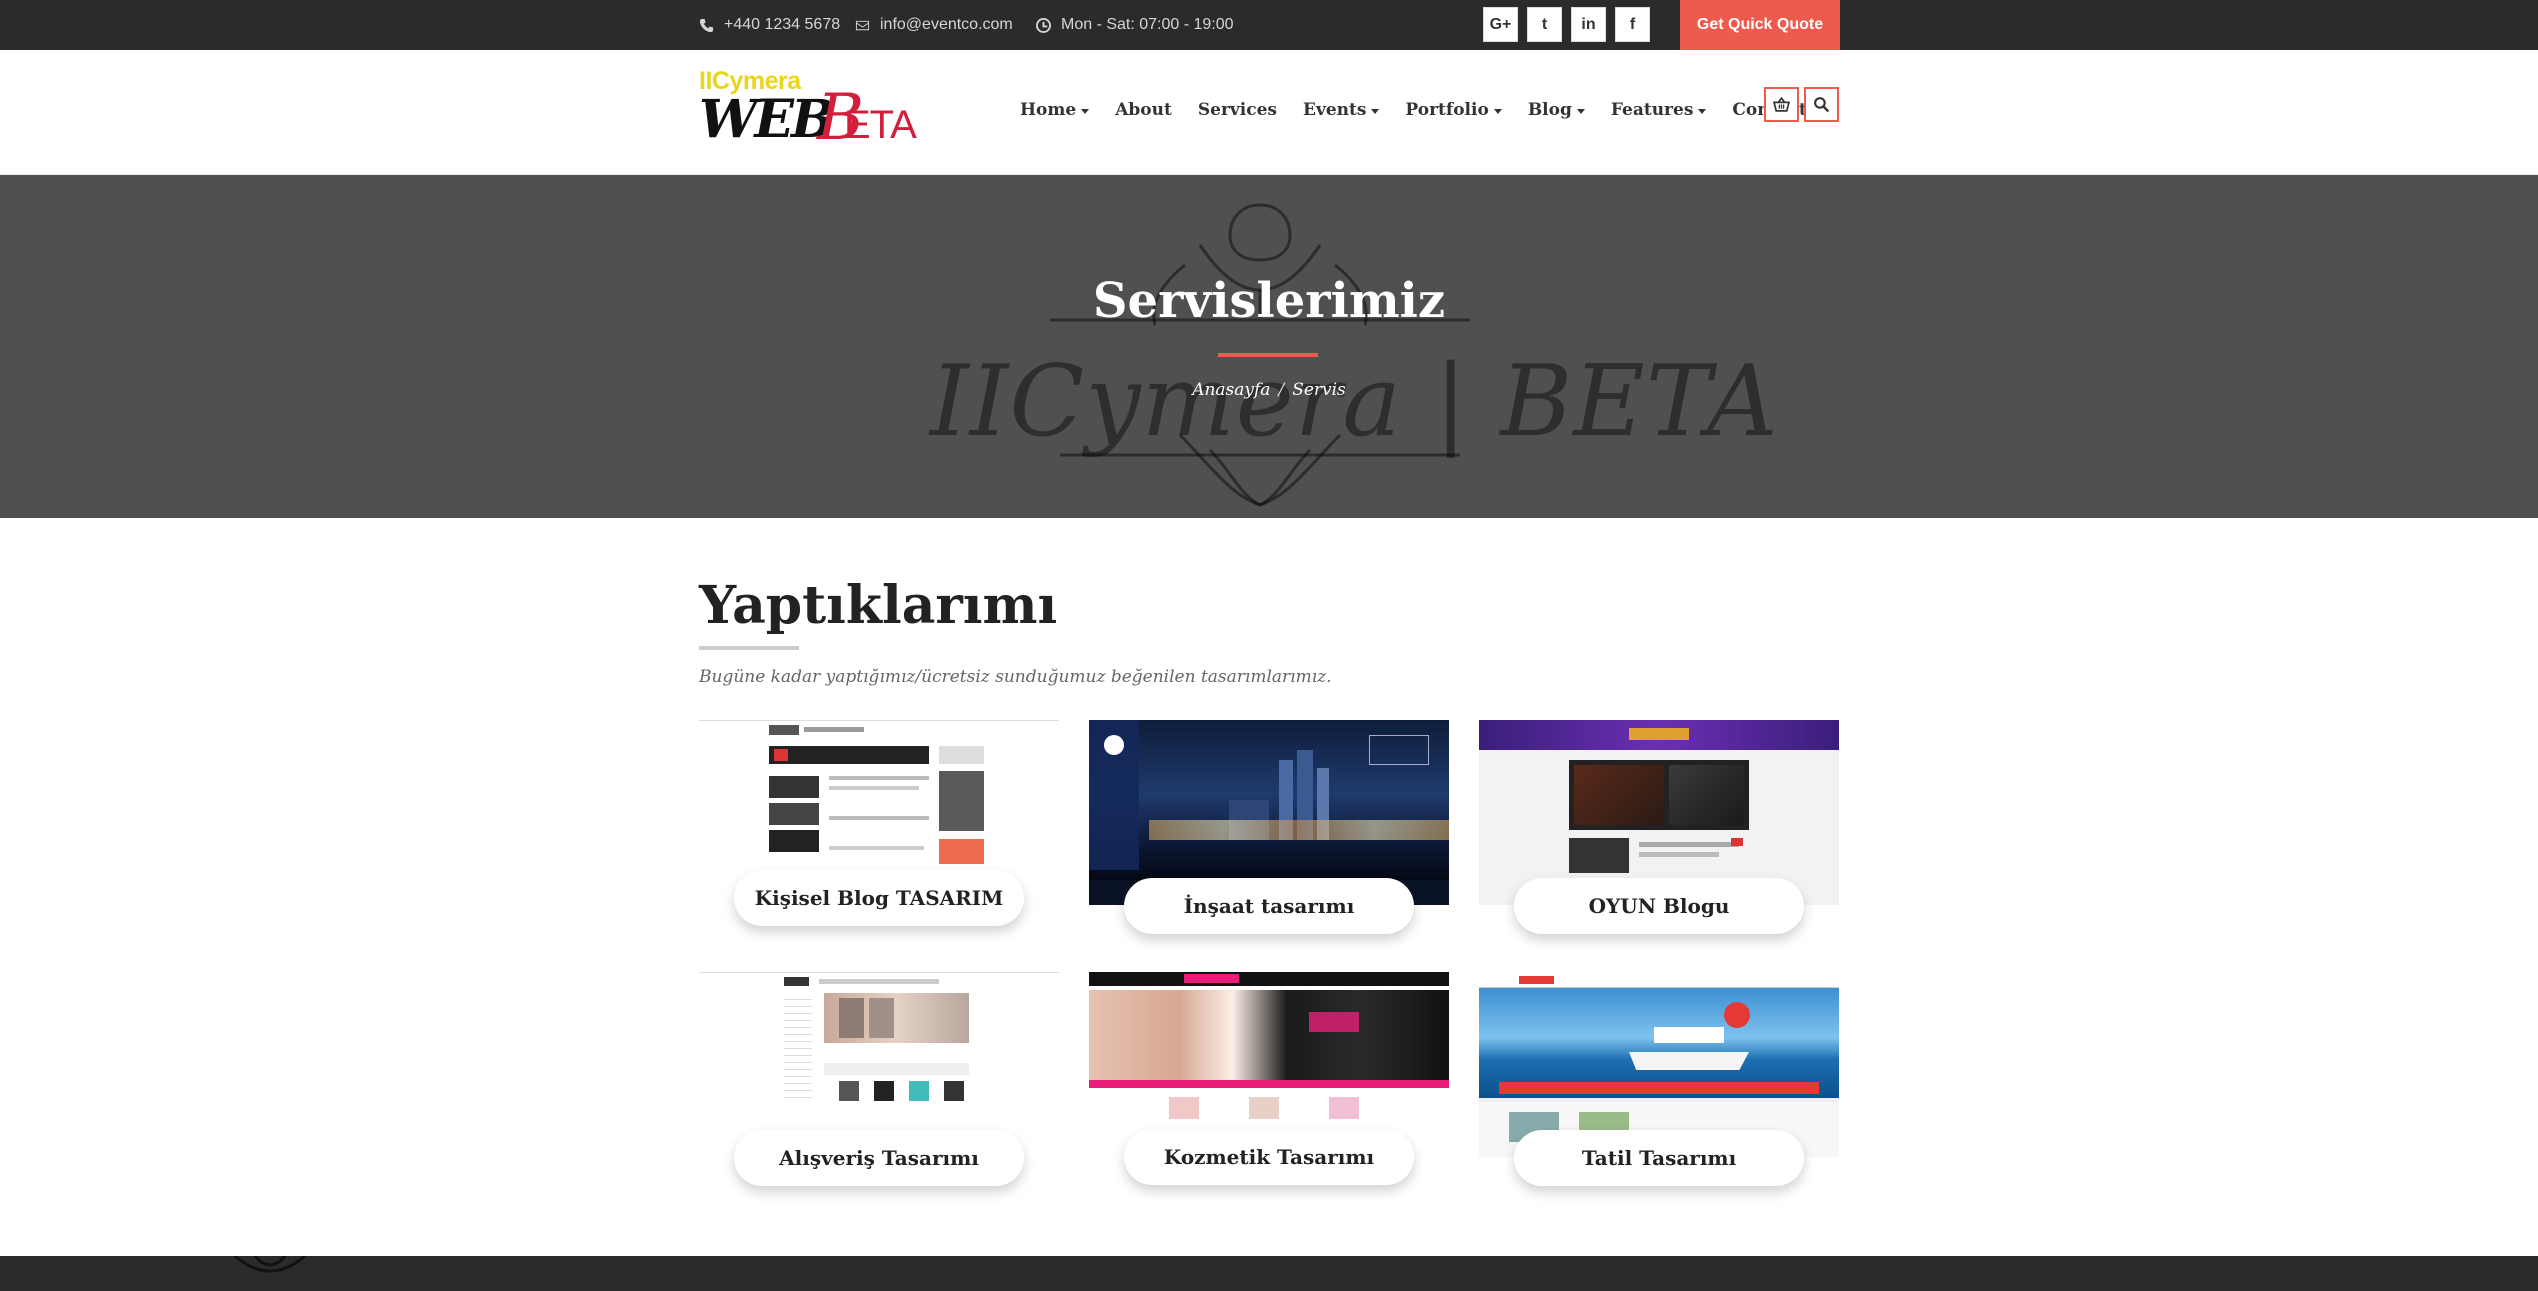 Image resolution: width=2538 pixels, height=1291 pixels. What do you see at coordinates (767, 119) in the screenshot?
I see `logo-web-text: WEB` at bounding box center [767, 119].